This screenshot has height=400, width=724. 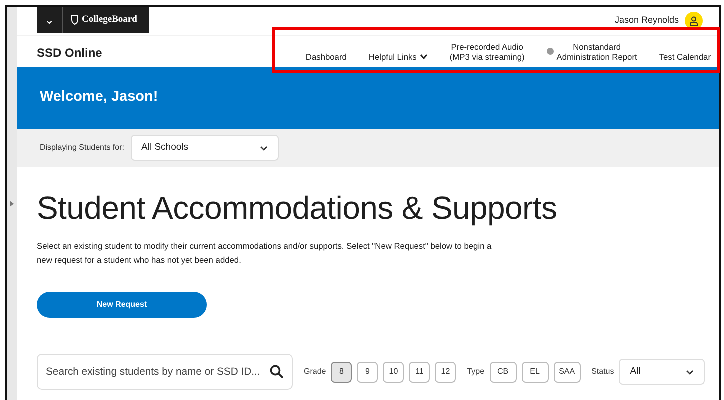 What do you see at coordinates (419, 372) in the screenshot?
I see `grade-option: 11` at bounding box center [419, 372].